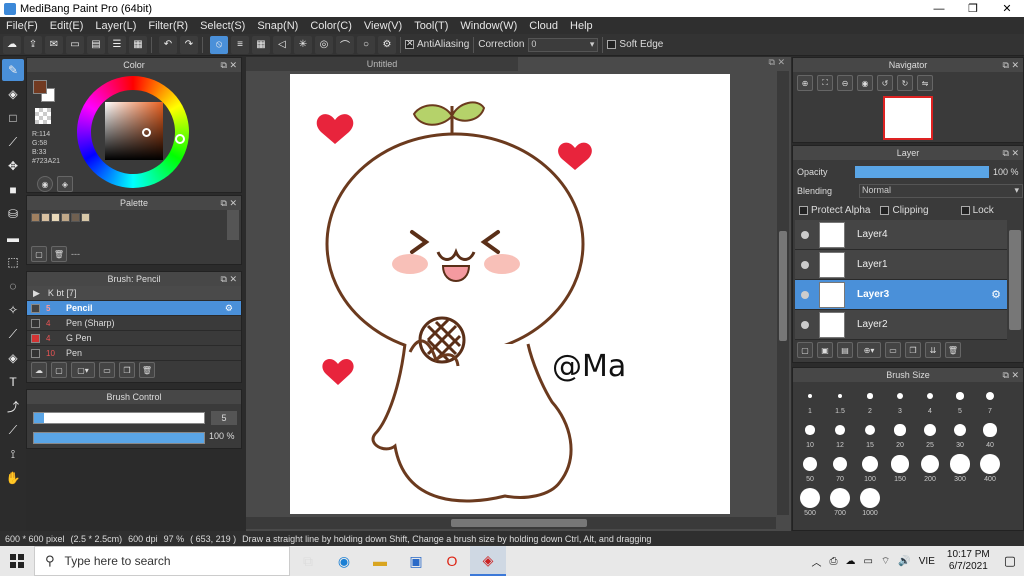  Describe the element at coordinates (67, 26) in the screenshot. I see `menu-edit: Edit(E)` at that location.